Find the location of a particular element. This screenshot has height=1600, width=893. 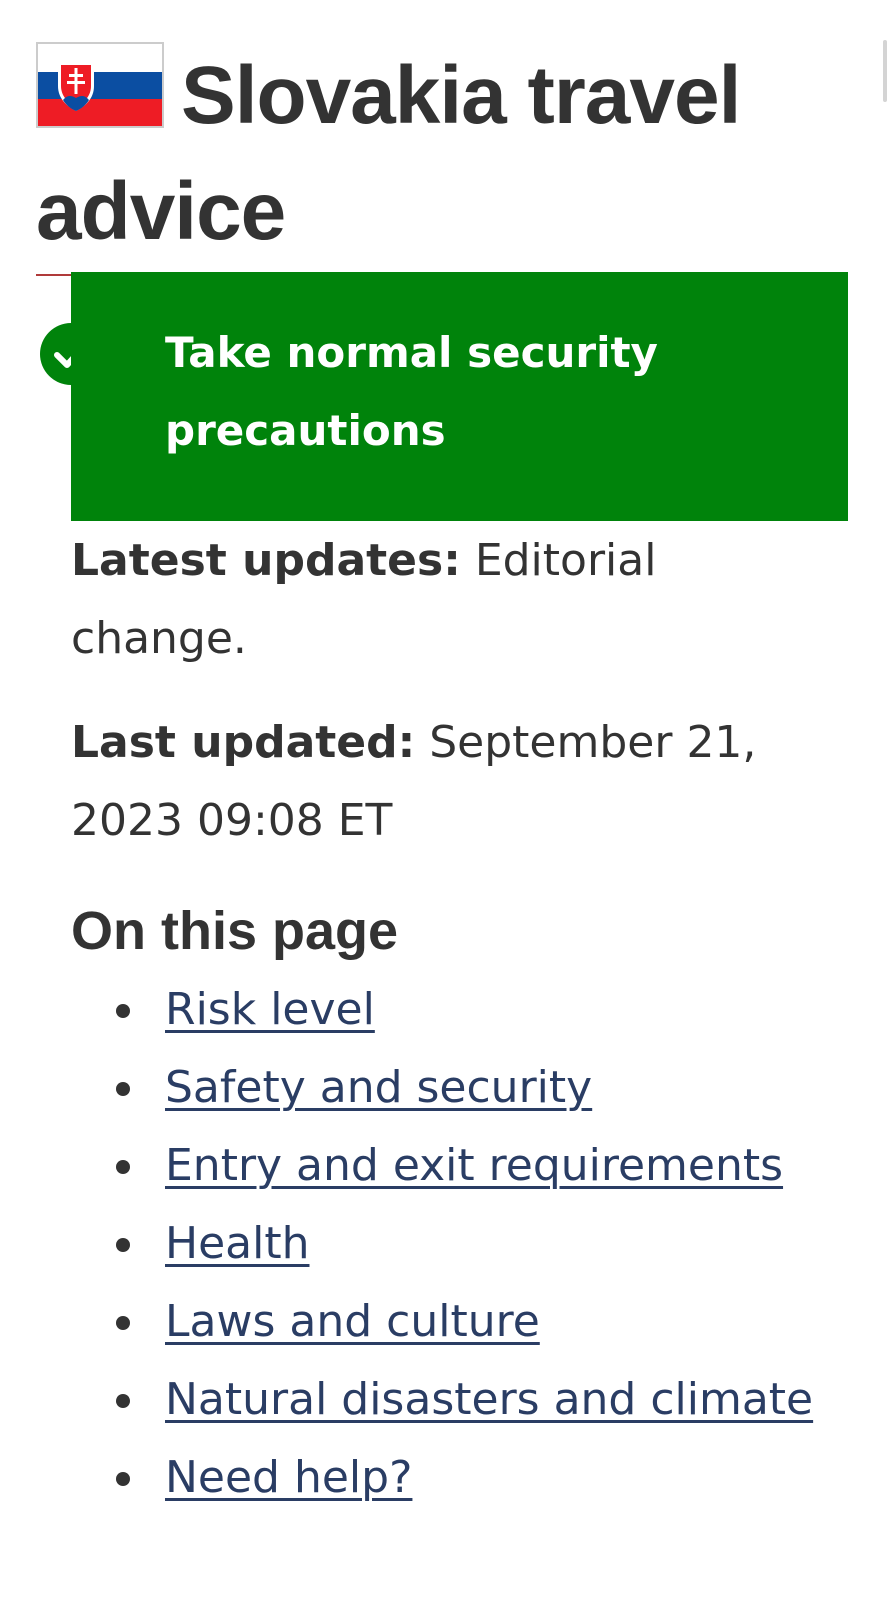

toc-item-risk-level: Risk level is located at coordinates (442, 1010).